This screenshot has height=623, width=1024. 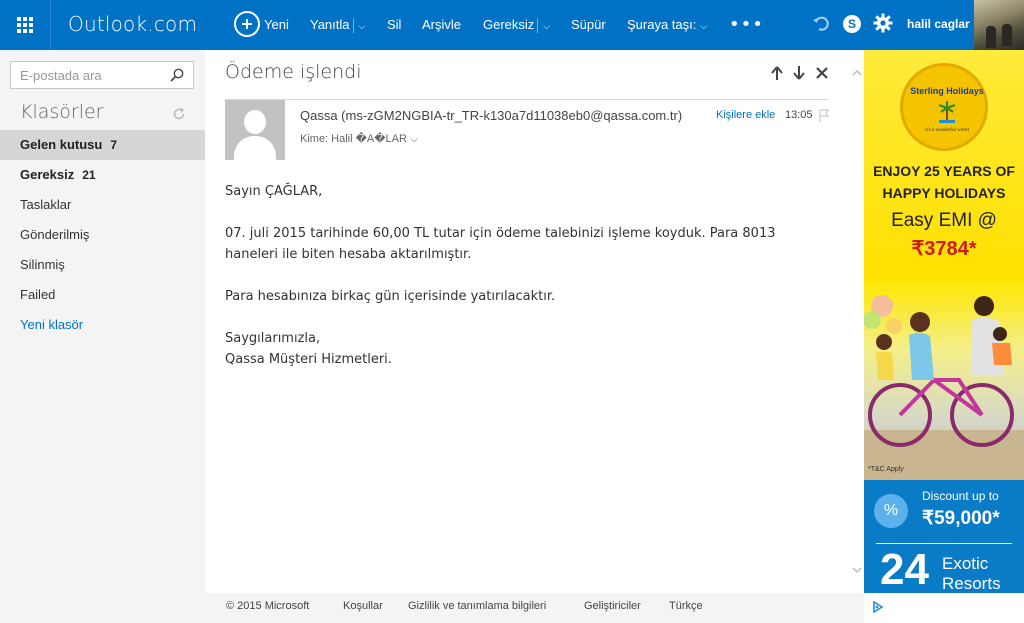 I want to click on ad-family-photo: *T&C Apply, so click(x=944, y=380).